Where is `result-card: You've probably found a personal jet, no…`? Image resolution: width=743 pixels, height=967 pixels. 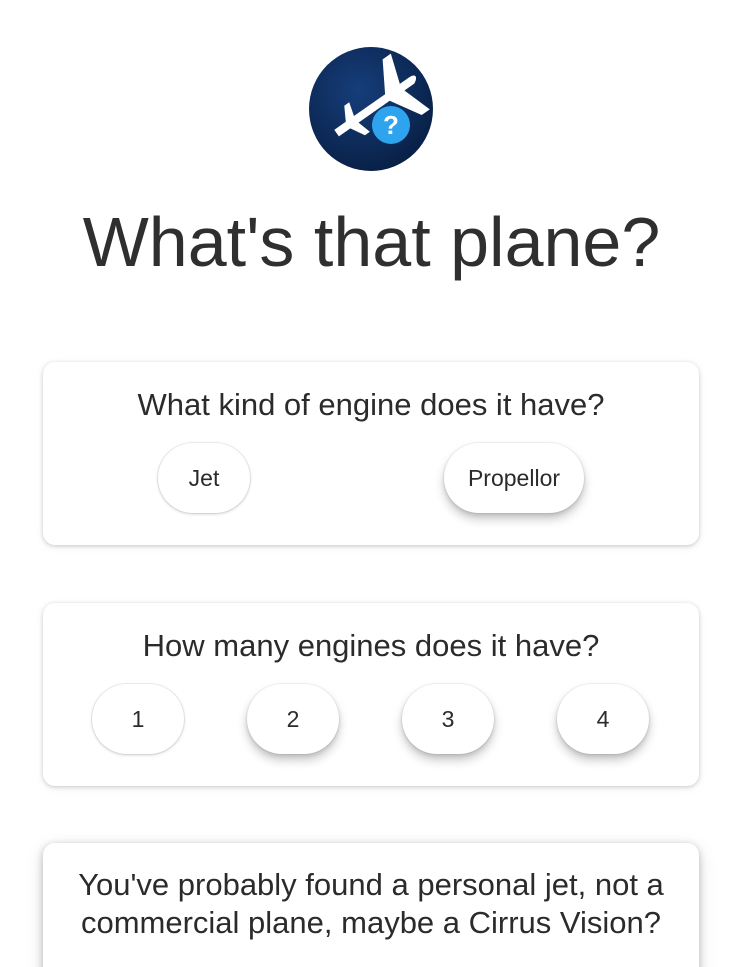
result-card: You've probably found a personal jet, no… is located at coordinates (371, 905).